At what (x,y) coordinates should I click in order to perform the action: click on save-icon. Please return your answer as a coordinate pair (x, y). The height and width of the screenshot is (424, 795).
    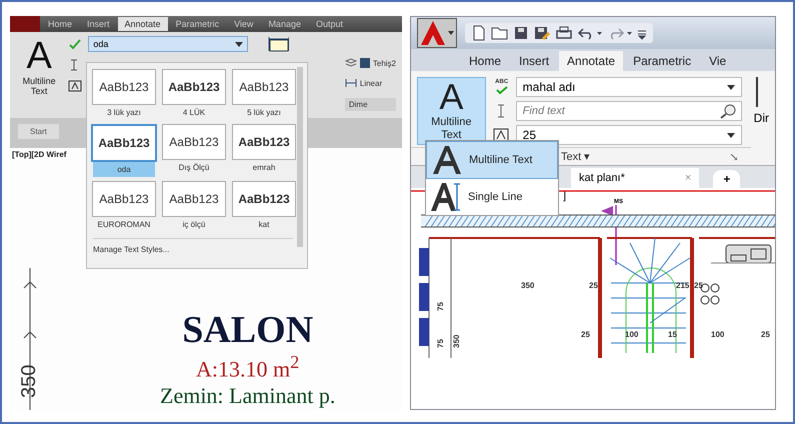
    Looking at the image, I should click on (521, 33).